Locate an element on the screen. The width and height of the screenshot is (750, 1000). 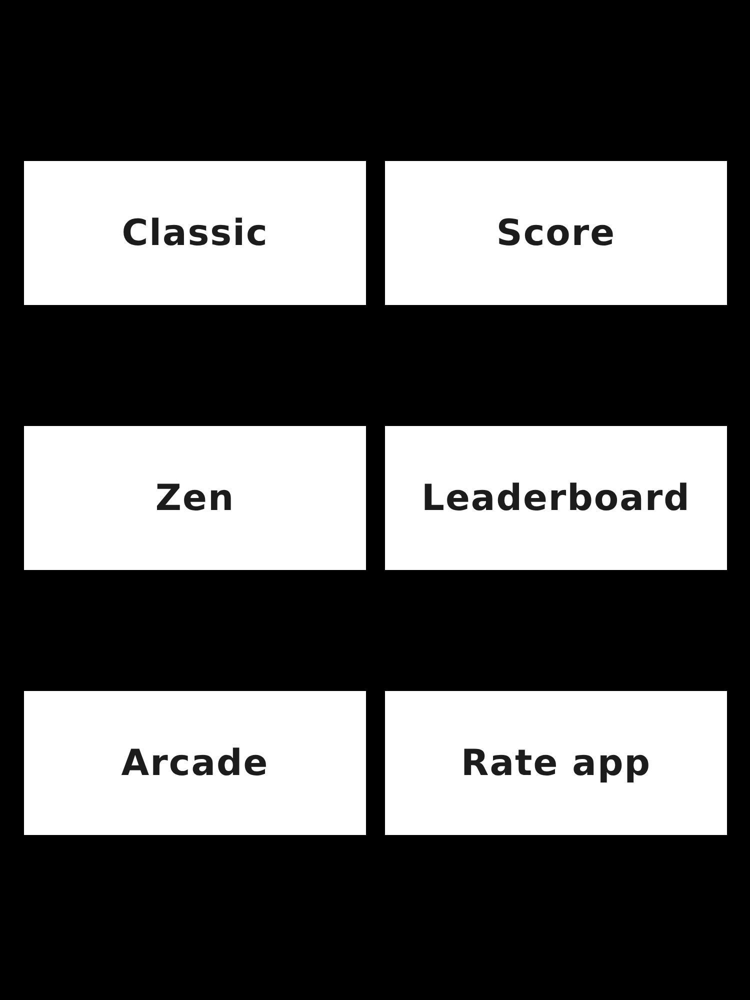
menu-button: Score is located at coordinates (556, 233).